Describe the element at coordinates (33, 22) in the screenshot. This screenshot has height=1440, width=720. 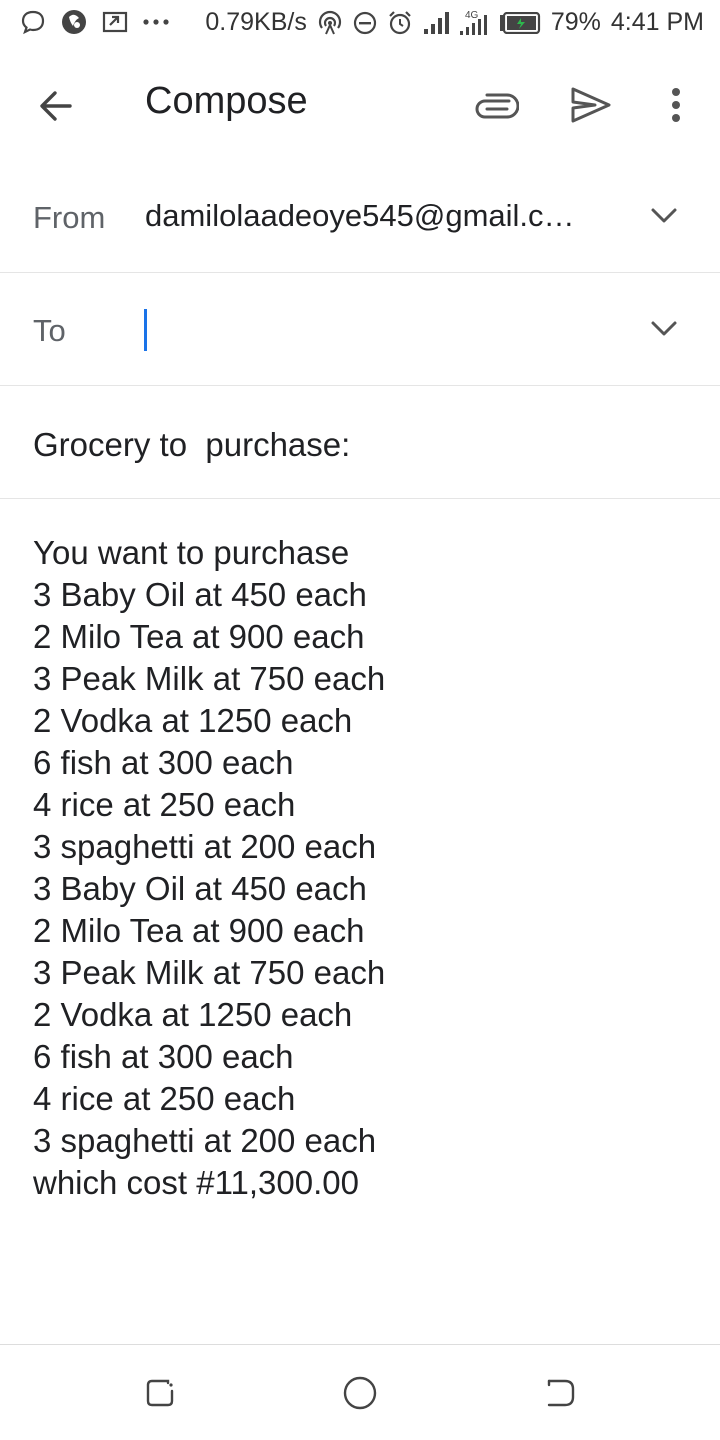
I see `chat-bubble-icon` at that location.